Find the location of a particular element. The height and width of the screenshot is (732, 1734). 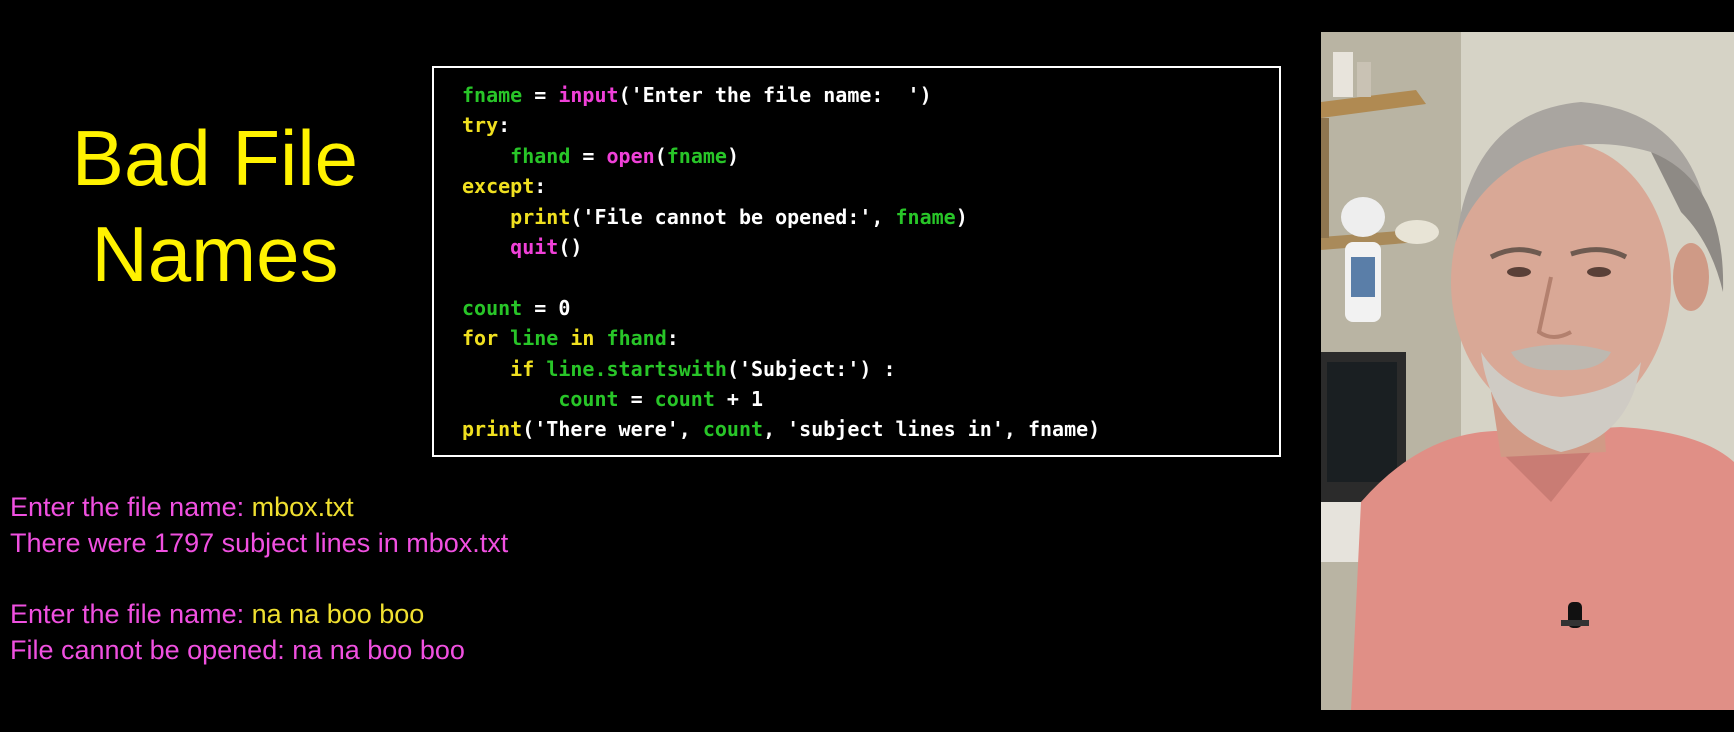

code-token: if is located at coordinates (522, 368).